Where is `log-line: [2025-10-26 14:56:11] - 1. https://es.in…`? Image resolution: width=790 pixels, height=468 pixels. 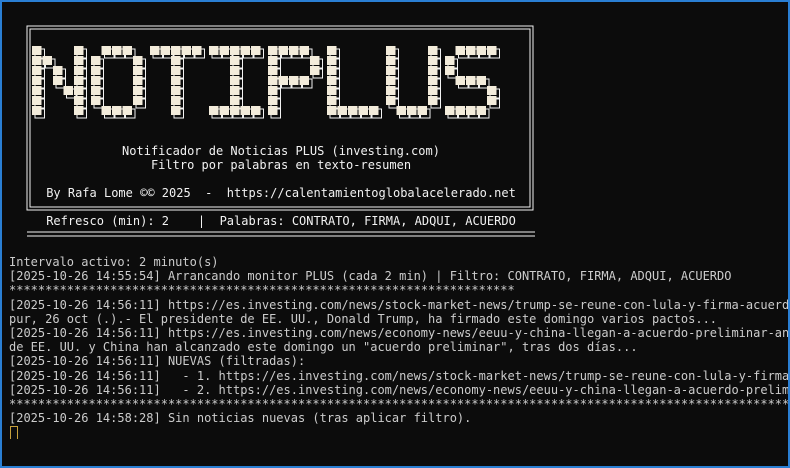 log-line: [2025-10-26 14:56:11] - 1. https://es.in… is located at coordinates (398, 375).